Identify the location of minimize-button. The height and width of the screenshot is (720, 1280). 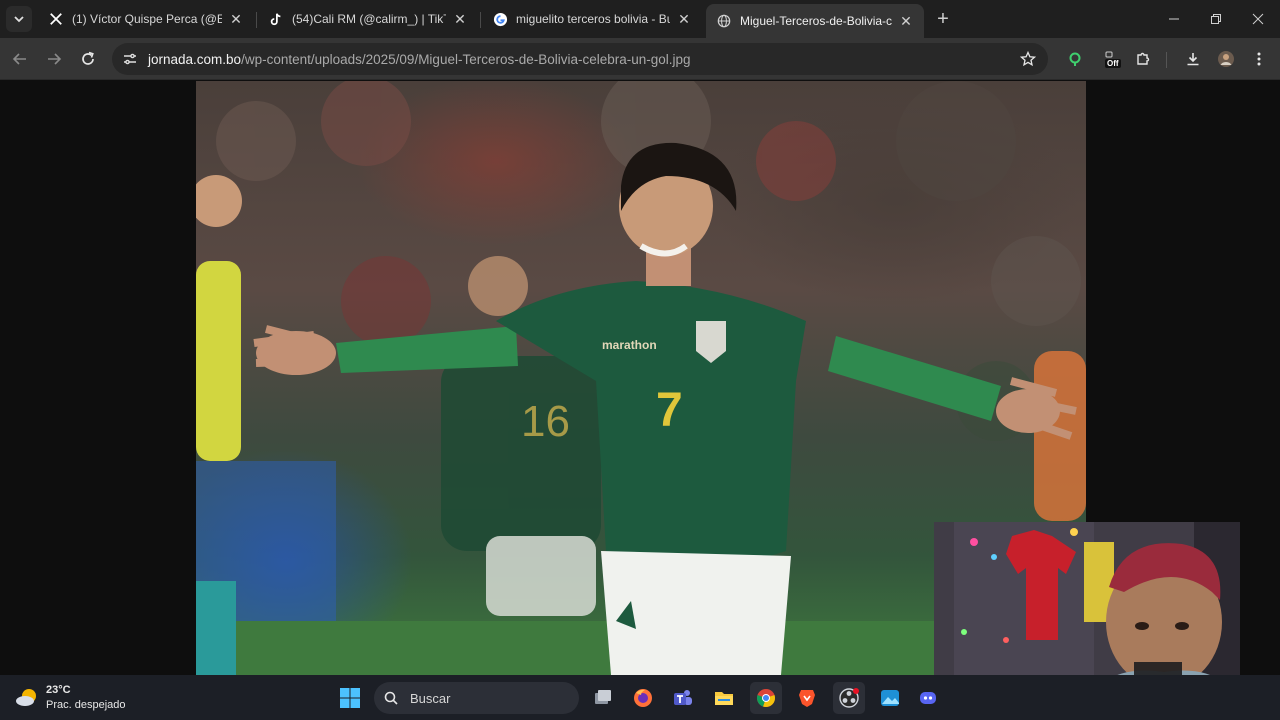
(1174, 19).